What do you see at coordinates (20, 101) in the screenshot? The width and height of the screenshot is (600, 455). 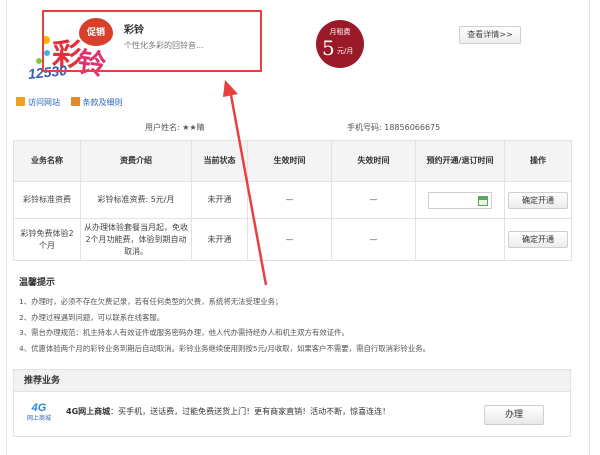 I see `globe-icon` at bounding box center [20, 101].